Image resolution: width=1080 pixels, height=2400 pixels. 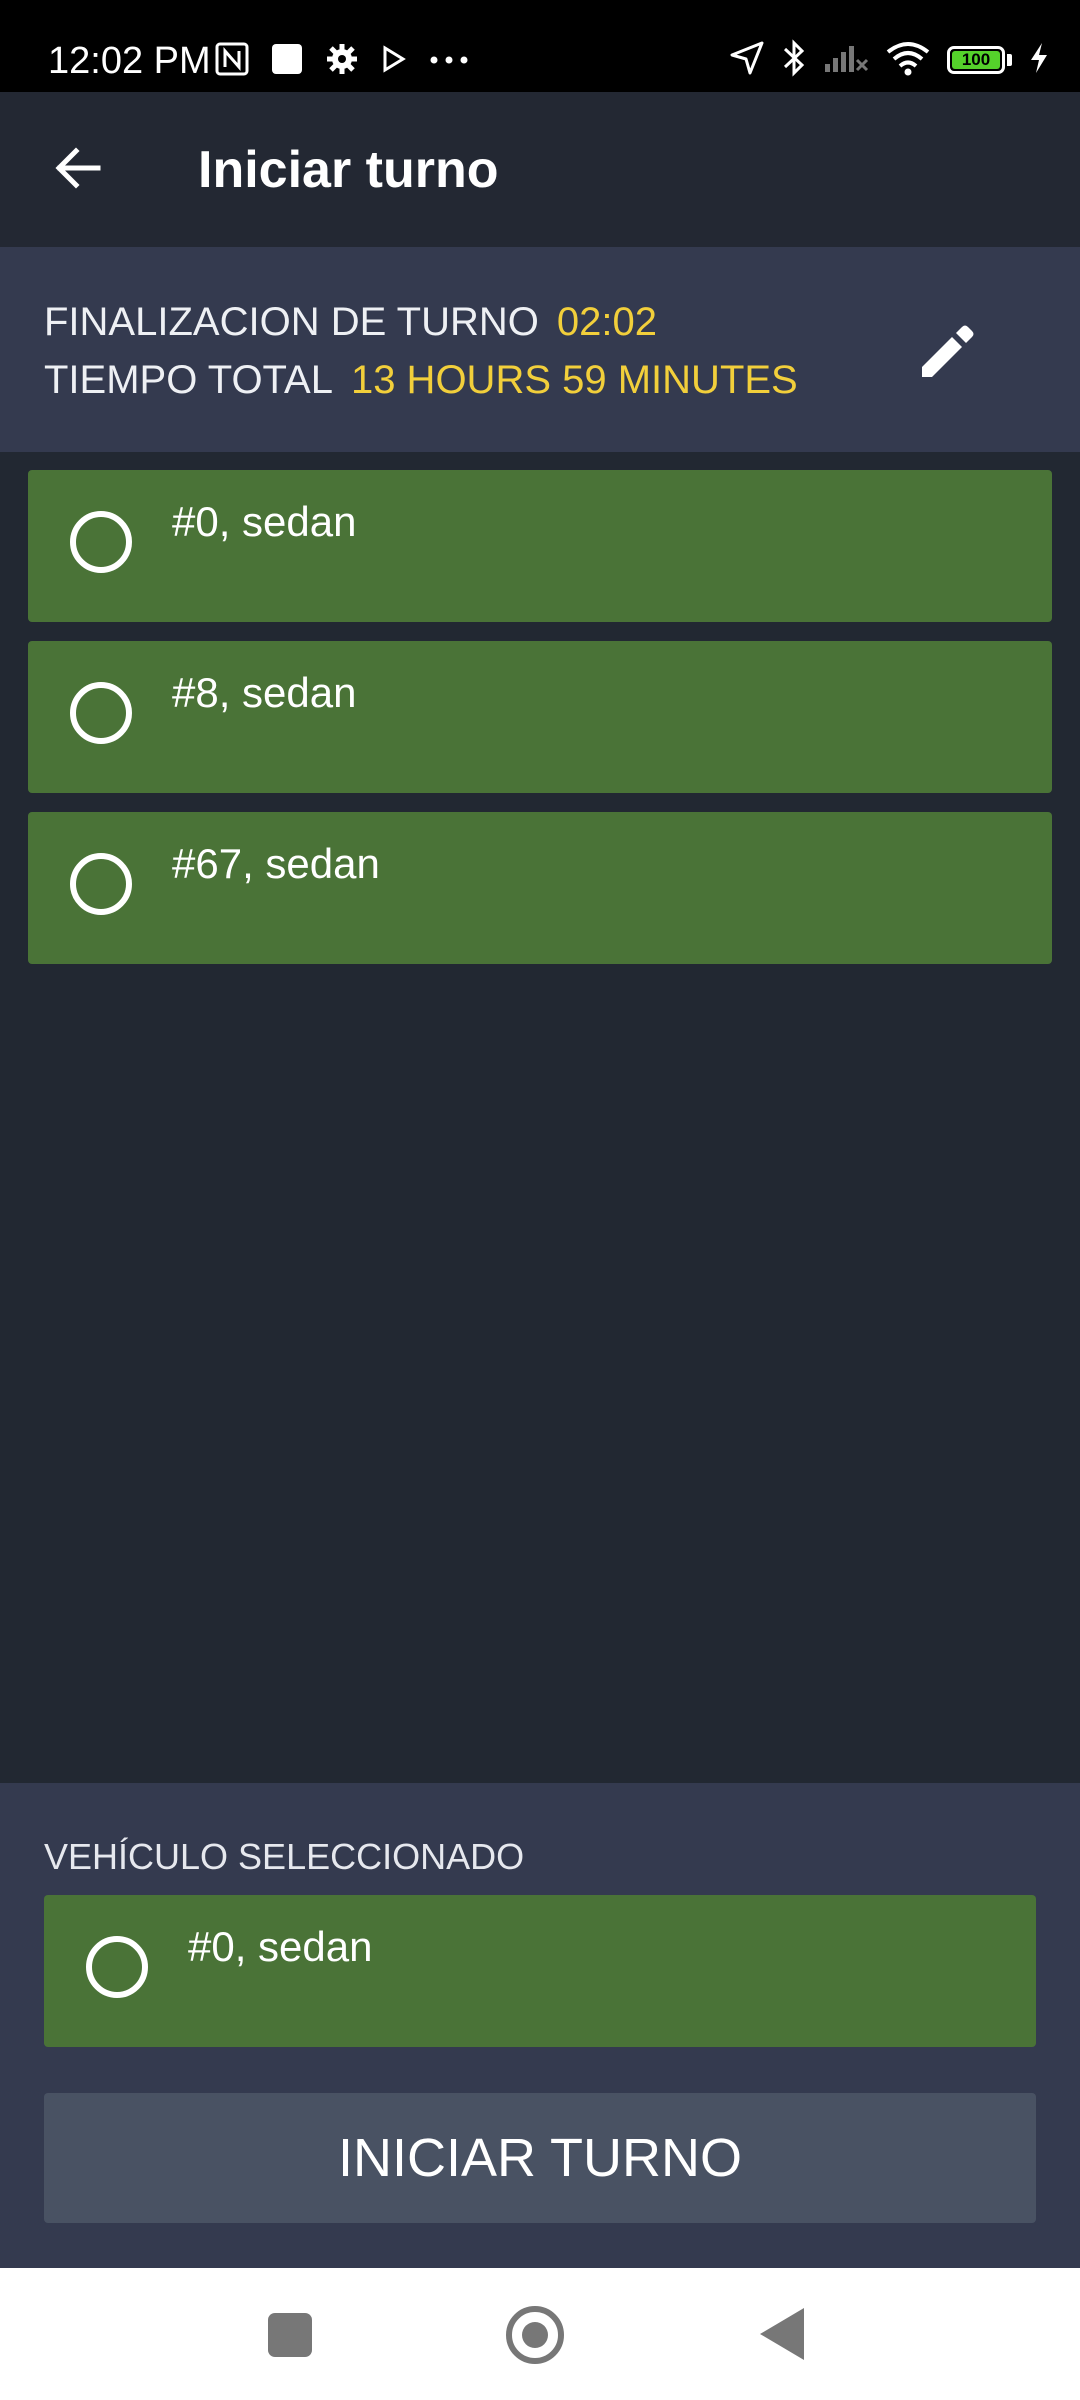 I want to click on vehicle-item-0: #0, sedan, so click(x=540, y=546).